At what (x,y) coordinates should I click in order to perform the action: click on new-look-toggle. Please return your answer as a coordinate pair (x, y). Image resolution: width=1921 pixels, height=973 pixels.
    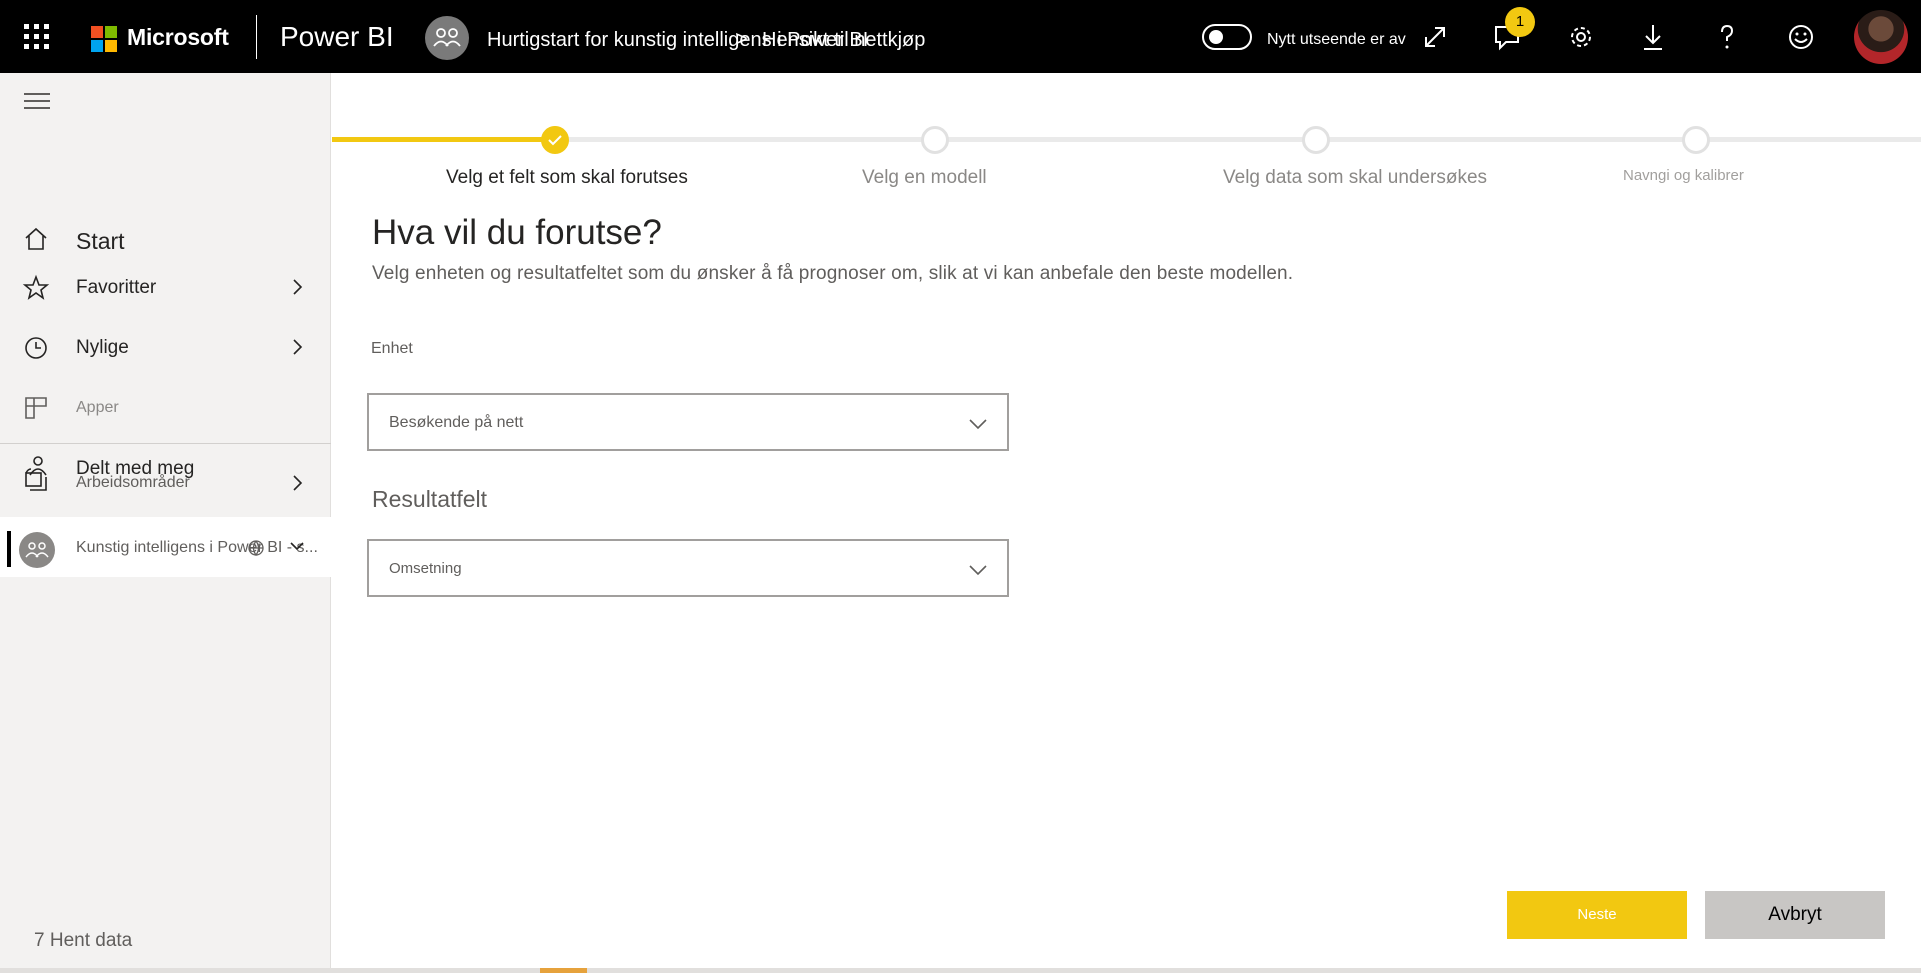
    Looking at the image, I should click on (1227, 37).